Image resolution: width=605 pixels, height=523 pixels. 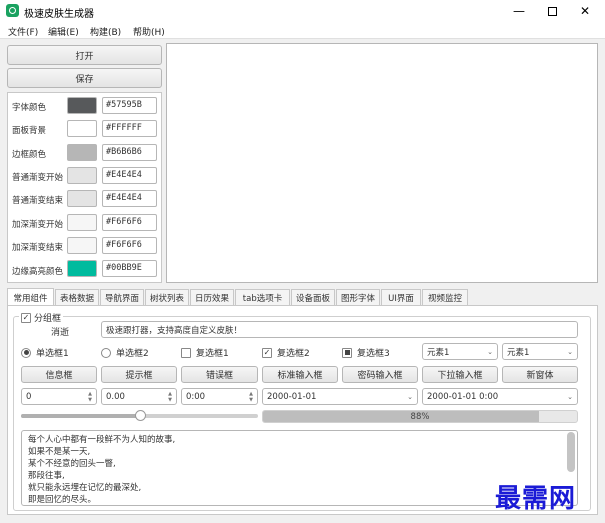 I want to click on password-input-button: 密码输入框, so click(x=380, y=374).